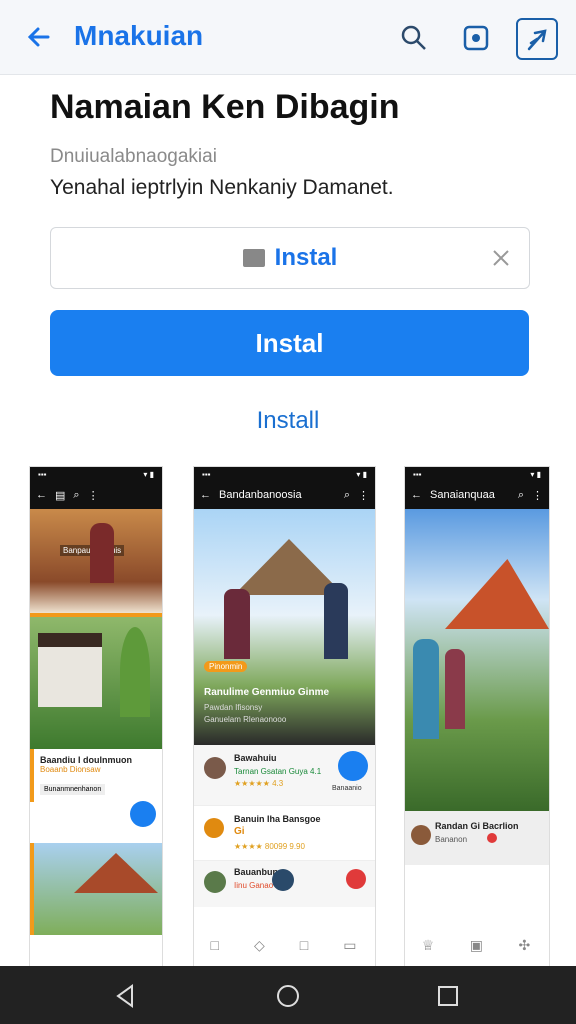 The height and width of the screenshot is (1024, 576). Describe the element at coordinates (133, 156) in the screenshot. I see `subtitle: Dnuiualabnaogakiai` at that location.